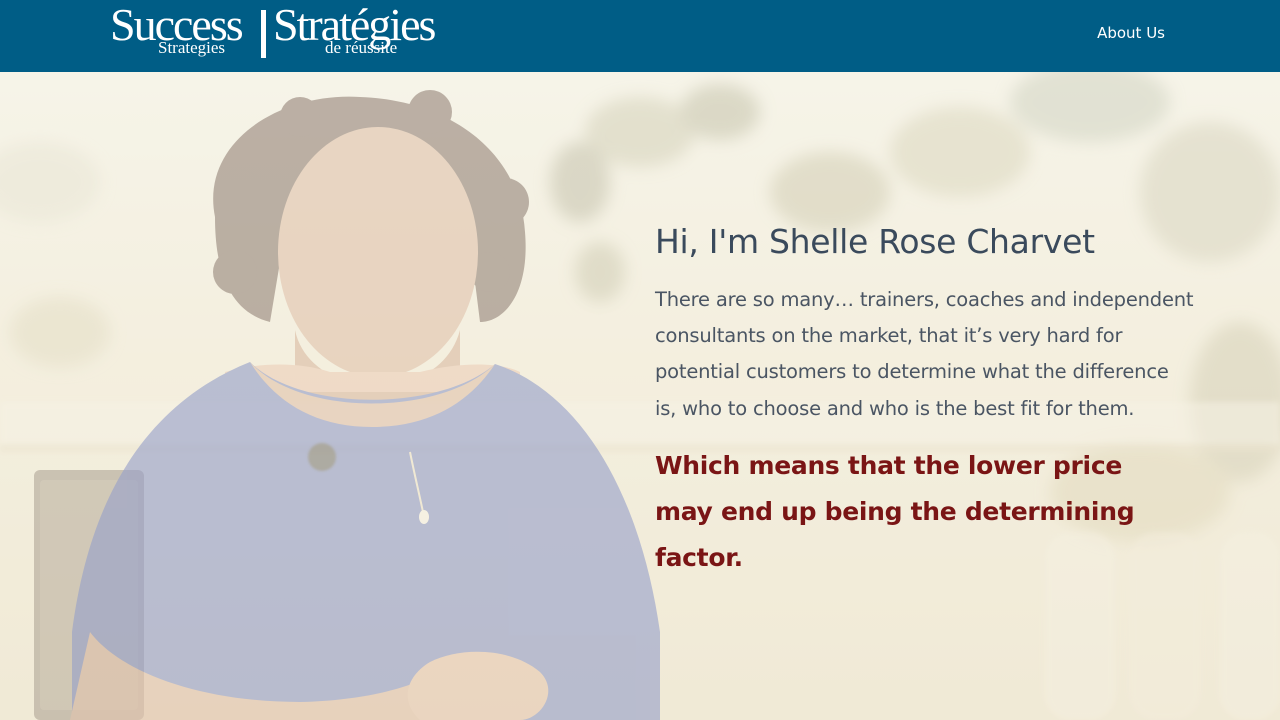 The width and height of the screenshot is (1280, 720). Describe the element at coordinates (192, 47) in the screenshot. I see `logo-strategies-text: Strategies` at that location.